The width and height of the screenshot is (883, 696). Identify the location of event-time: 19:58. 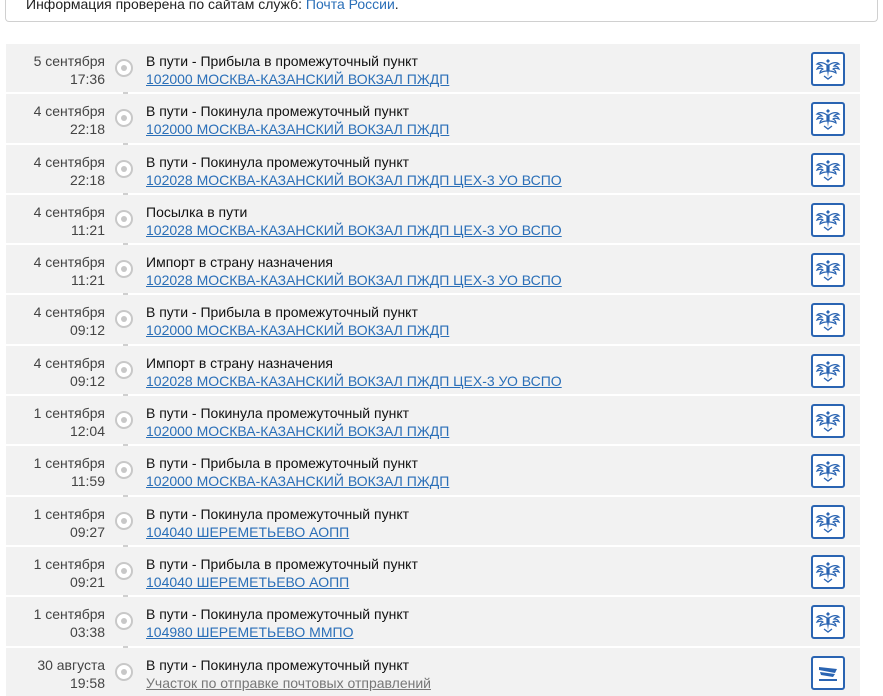
(87, 682).